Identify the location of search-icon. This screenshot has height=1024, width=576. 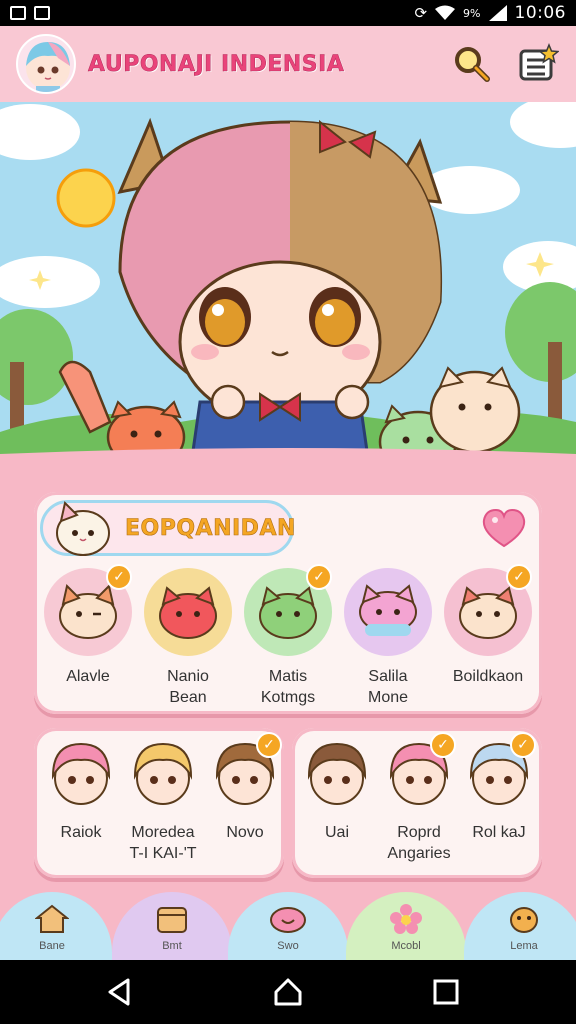
(472, 64).